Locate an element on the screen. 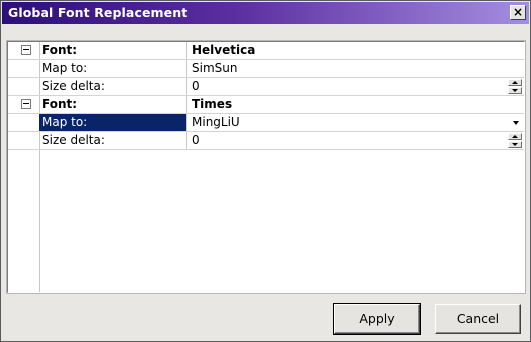  close-icon: × is located at coordinates (518, 12).